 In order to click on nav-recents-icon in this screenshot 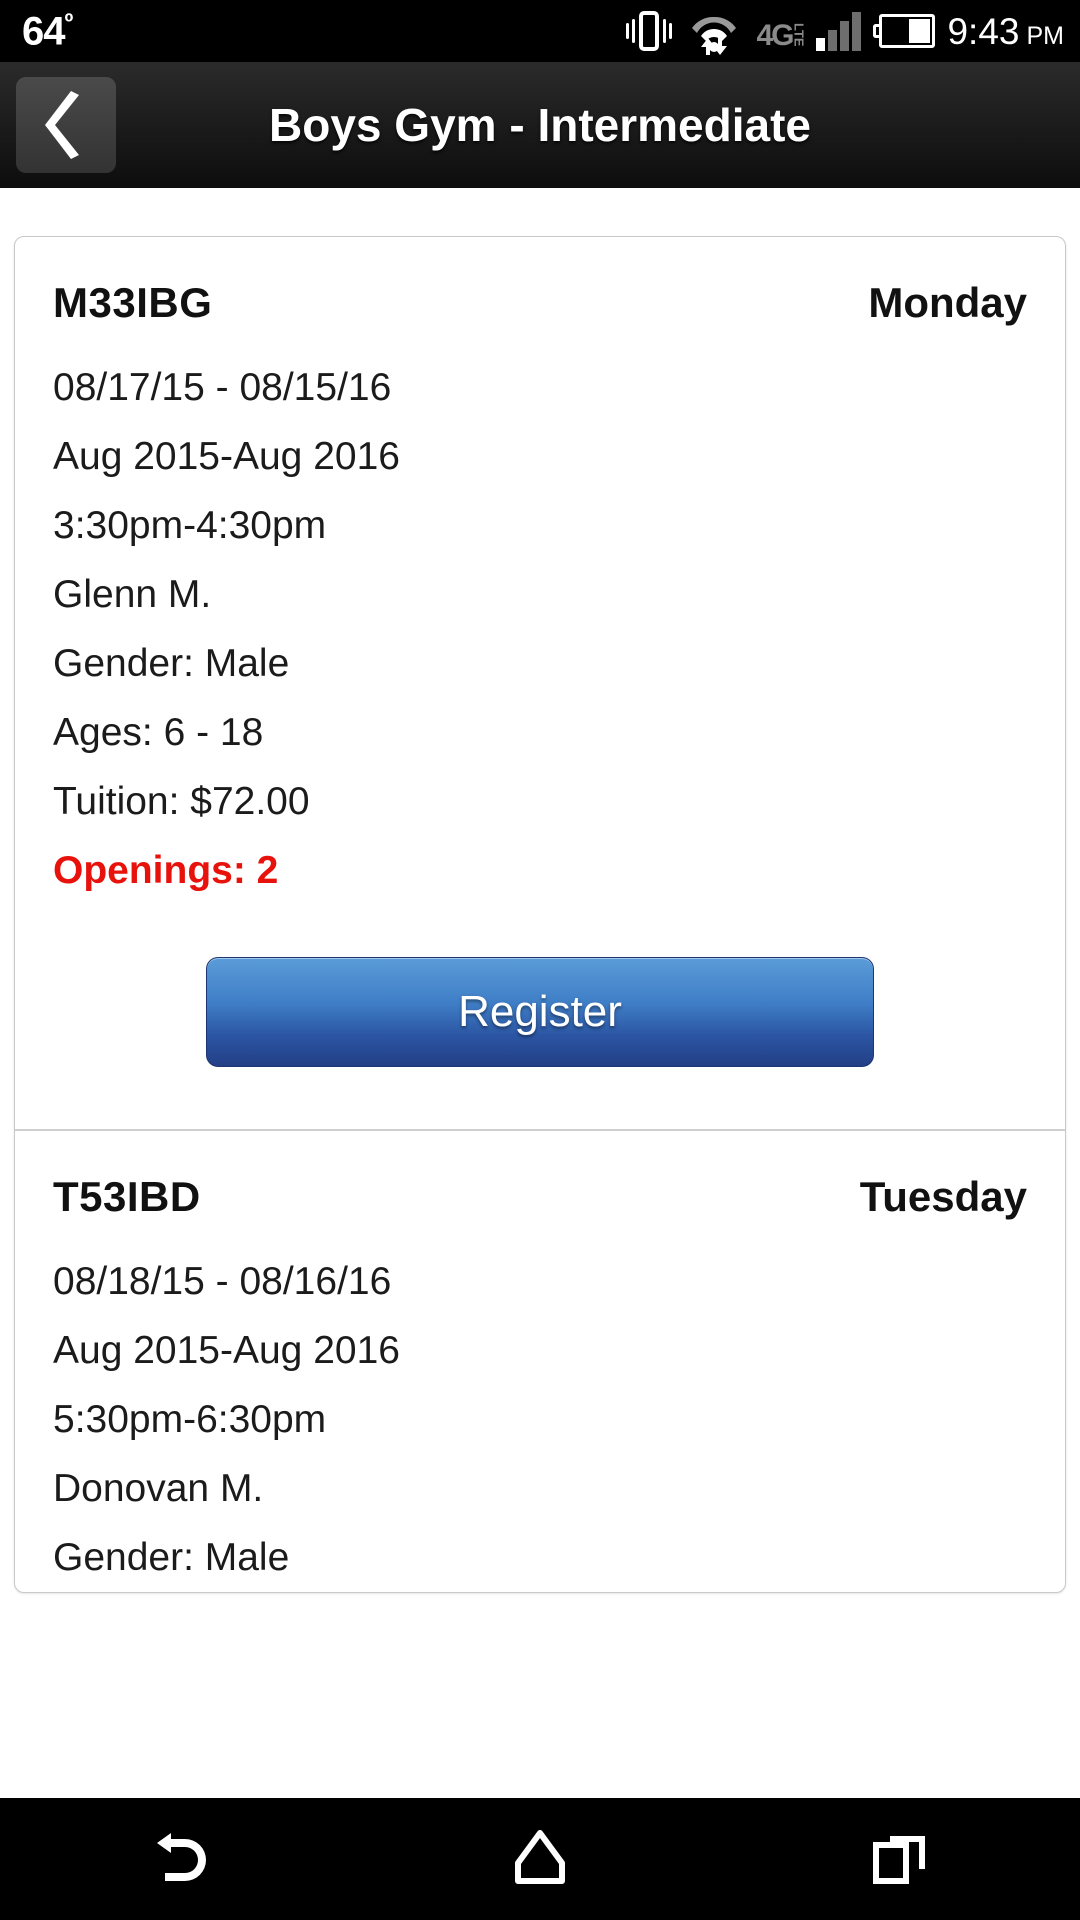, I will do `click(900, 1859)`.